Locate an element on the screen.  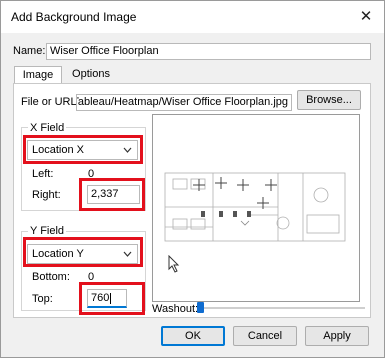
y-field-group-label: Y Field is located at coordinates (47, 231).